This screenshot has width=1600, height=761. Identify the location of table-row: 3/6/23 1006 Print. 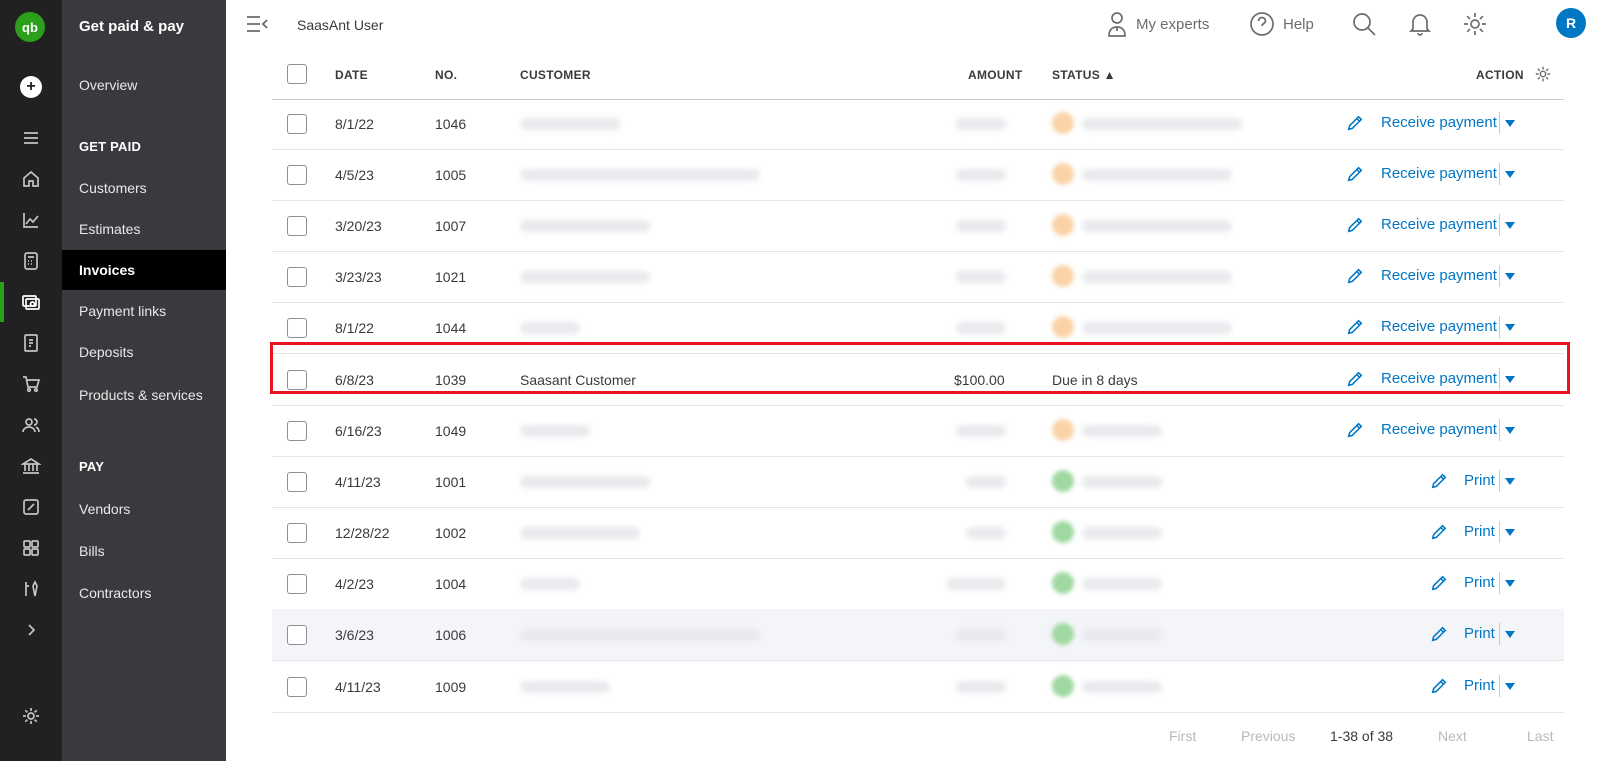
(918, 635).